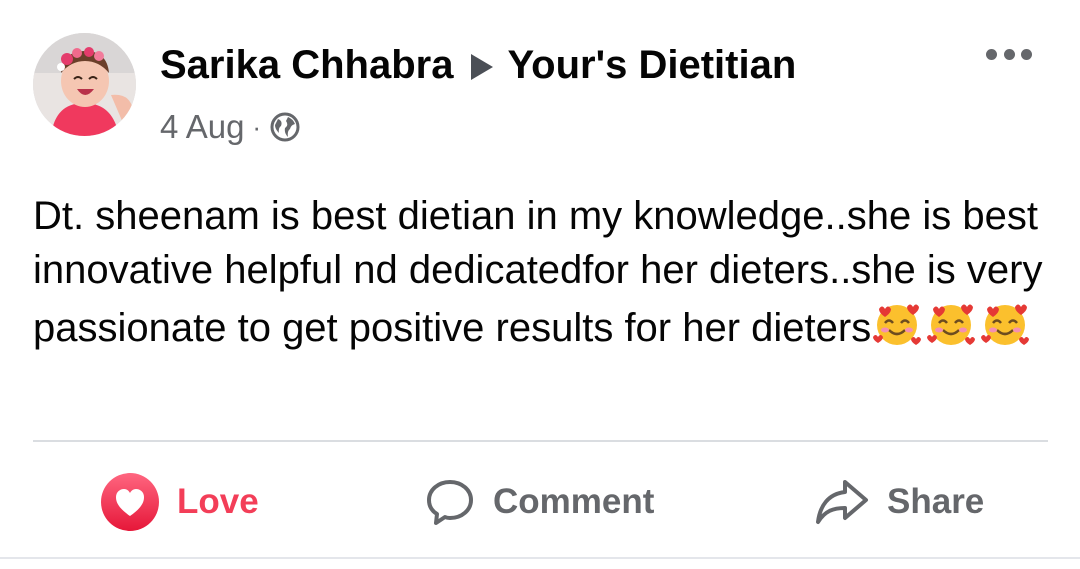 This screenshot has height=569, width=1080. What do you see at coordinates (936, 501) in the screenshot?
I see `share-label: Share` at bounding box center [936, 501].